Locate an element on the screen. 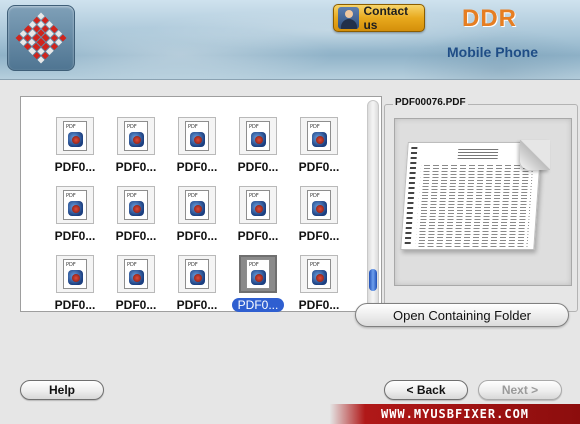  page-curl-icon is located at coordinates (535, 155).